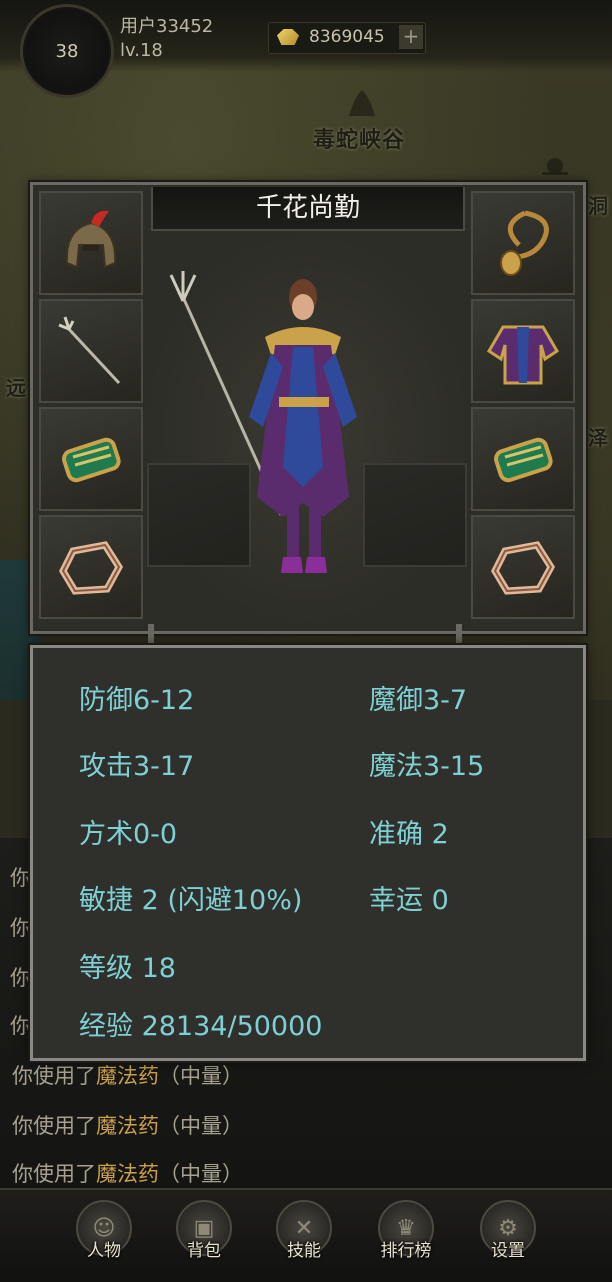 The width and height of the screenshot is (612, 1282). I want to click on stat-luck: 幸运 0, so click(409, 900).